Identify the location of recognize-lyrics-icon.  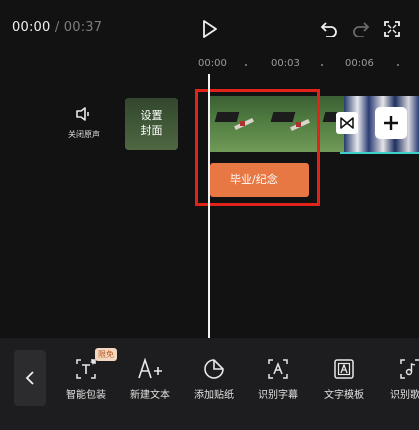
(409, 369).